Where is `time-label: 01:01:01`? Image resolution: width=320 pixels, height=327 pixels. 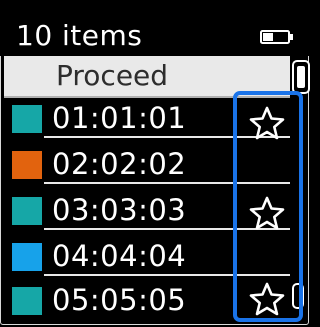 time-label: 01:01:01 is located at coordinates (119, 118).